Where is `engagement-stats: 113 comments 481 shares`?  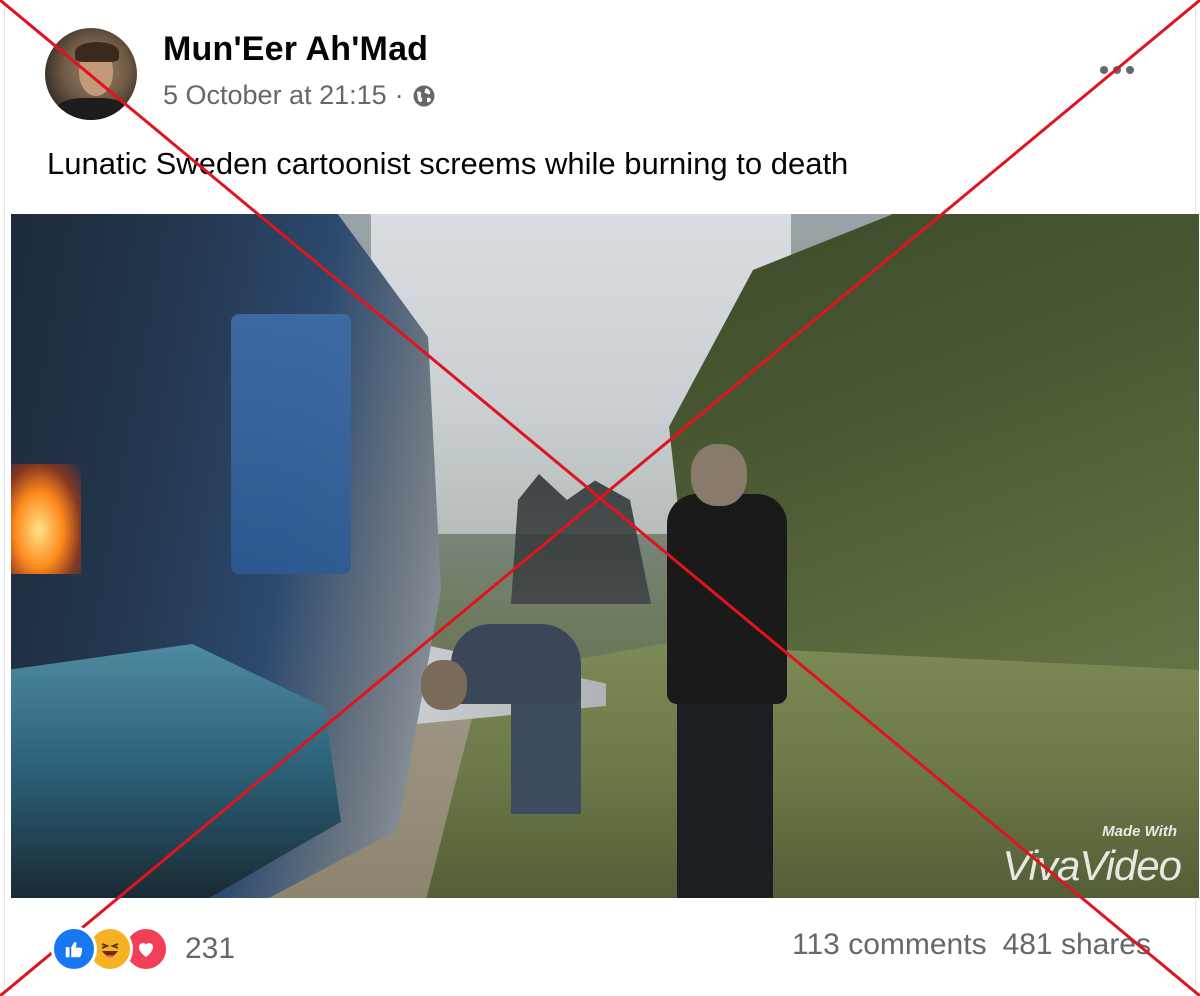
engagement-stats: 113 comments 481 shares is located at coordinates (971, 945).